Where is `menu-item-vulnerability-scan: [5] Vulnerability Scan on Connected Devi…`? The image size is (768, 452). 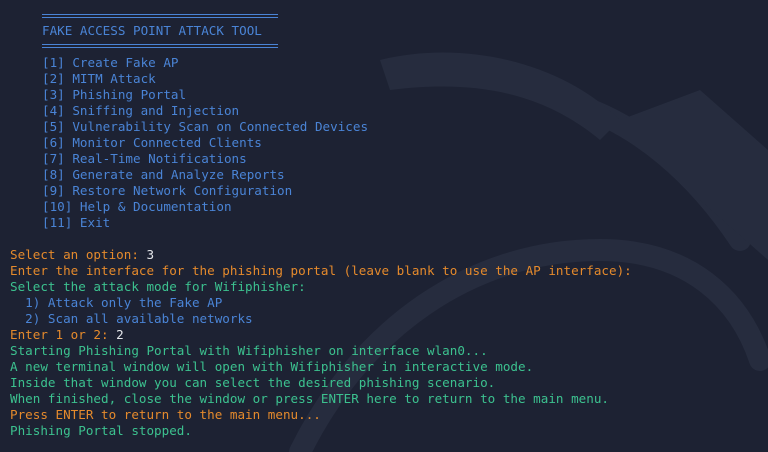 menu-item-vulnerability-scan: [5] Vulnerability Scan on Connected Devi… is located at coordinates (205, 126).